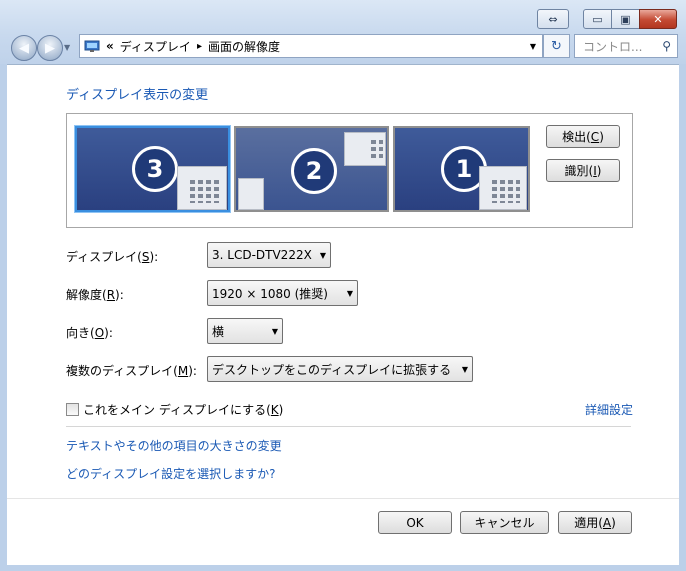 Image resolution: width=686 pixels, height=571 pixels. I want to click on monitor-2: 2, so click(311, 169).